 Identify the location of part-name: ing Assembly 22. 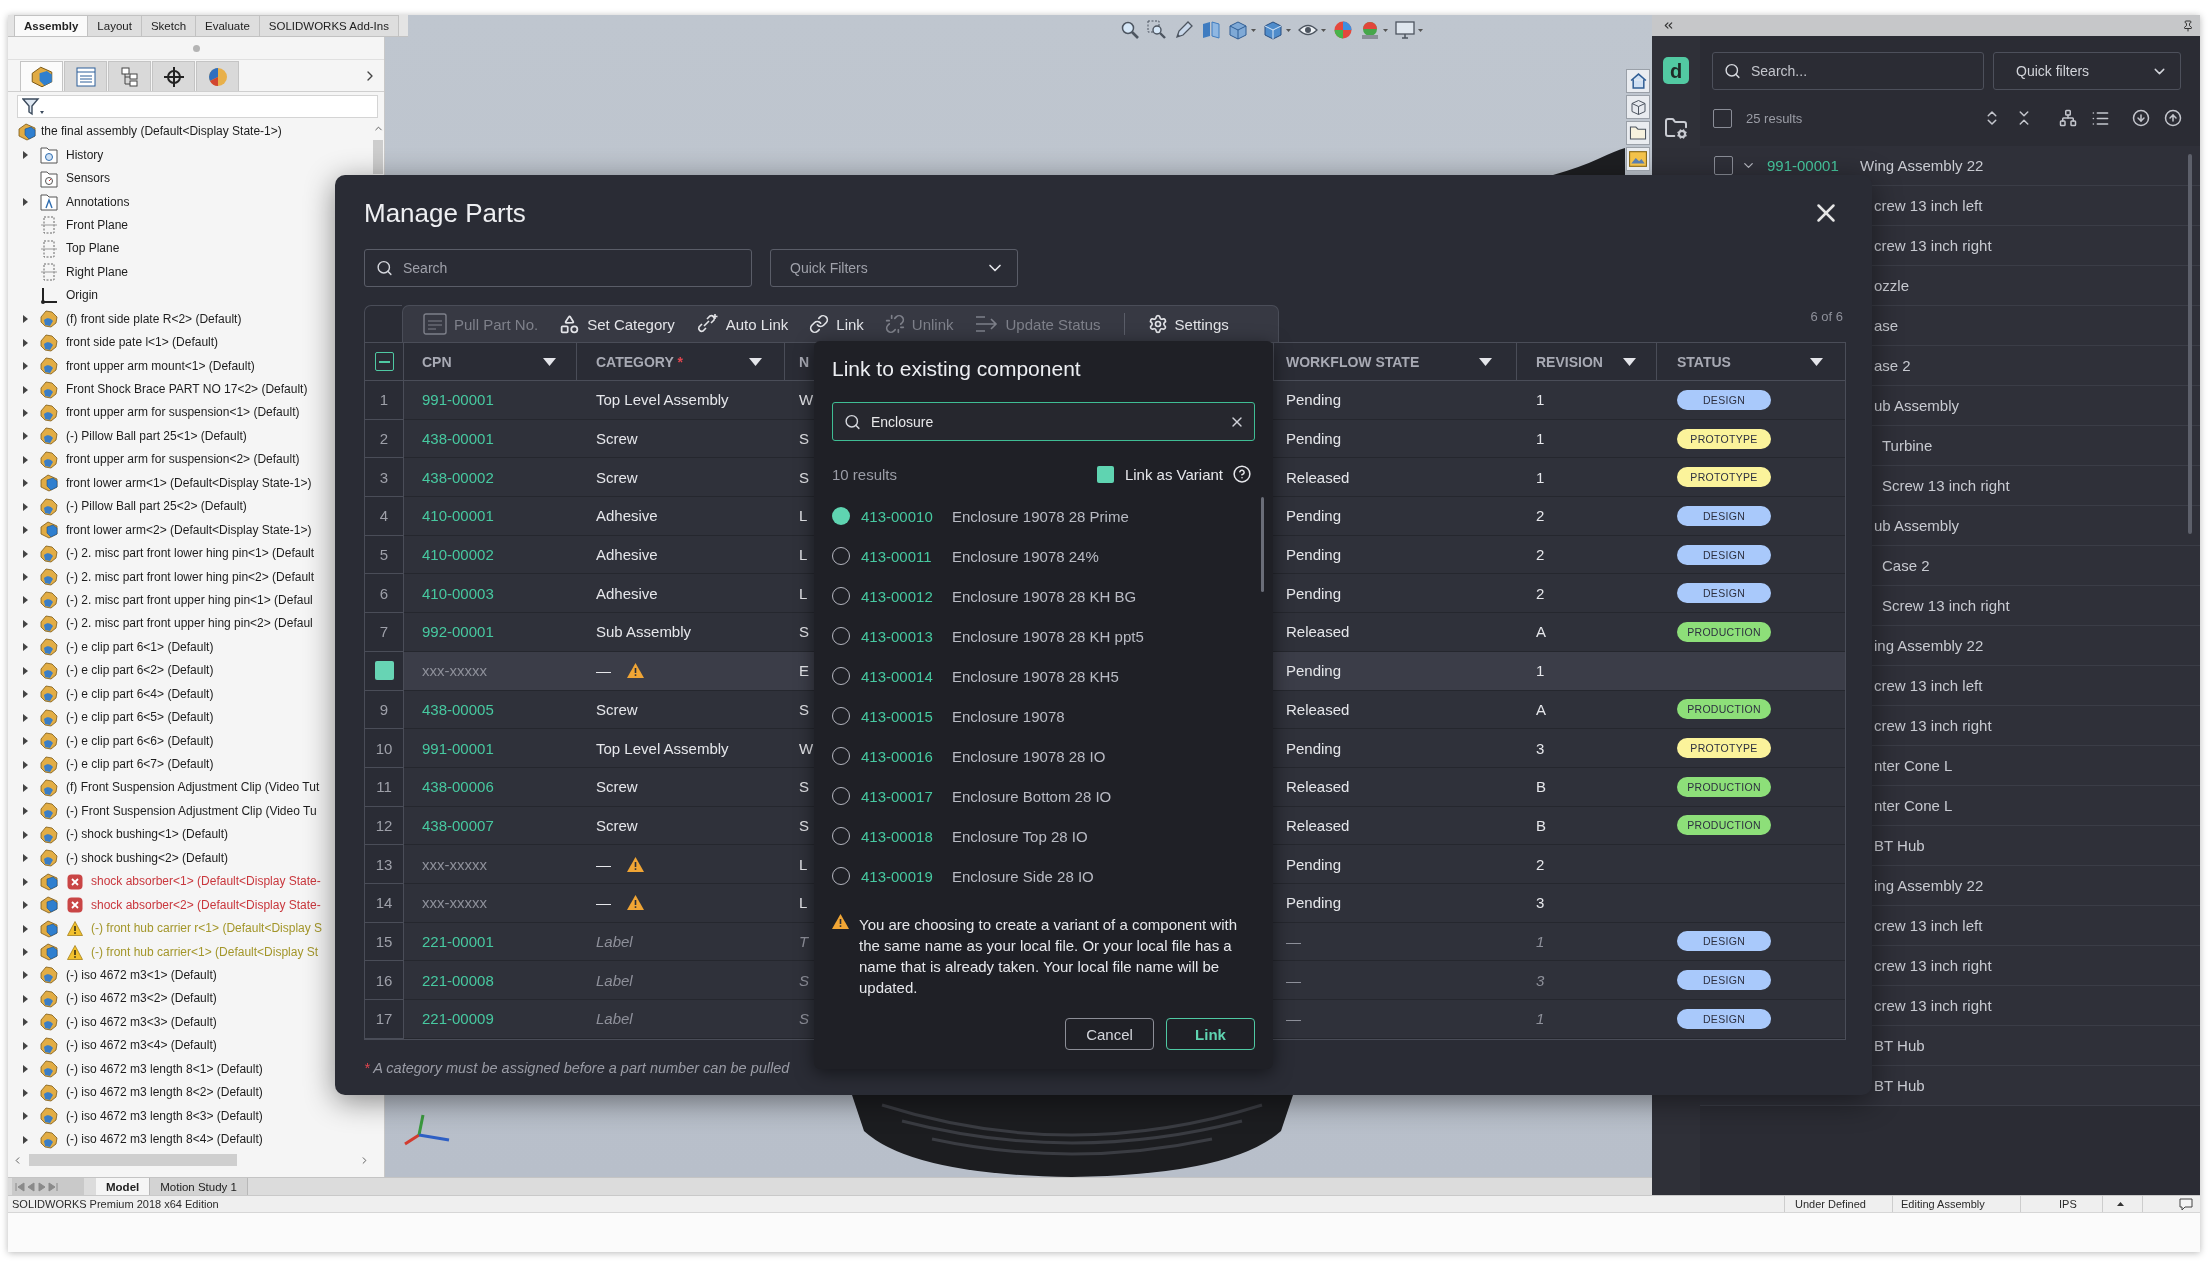
(1929, 645).